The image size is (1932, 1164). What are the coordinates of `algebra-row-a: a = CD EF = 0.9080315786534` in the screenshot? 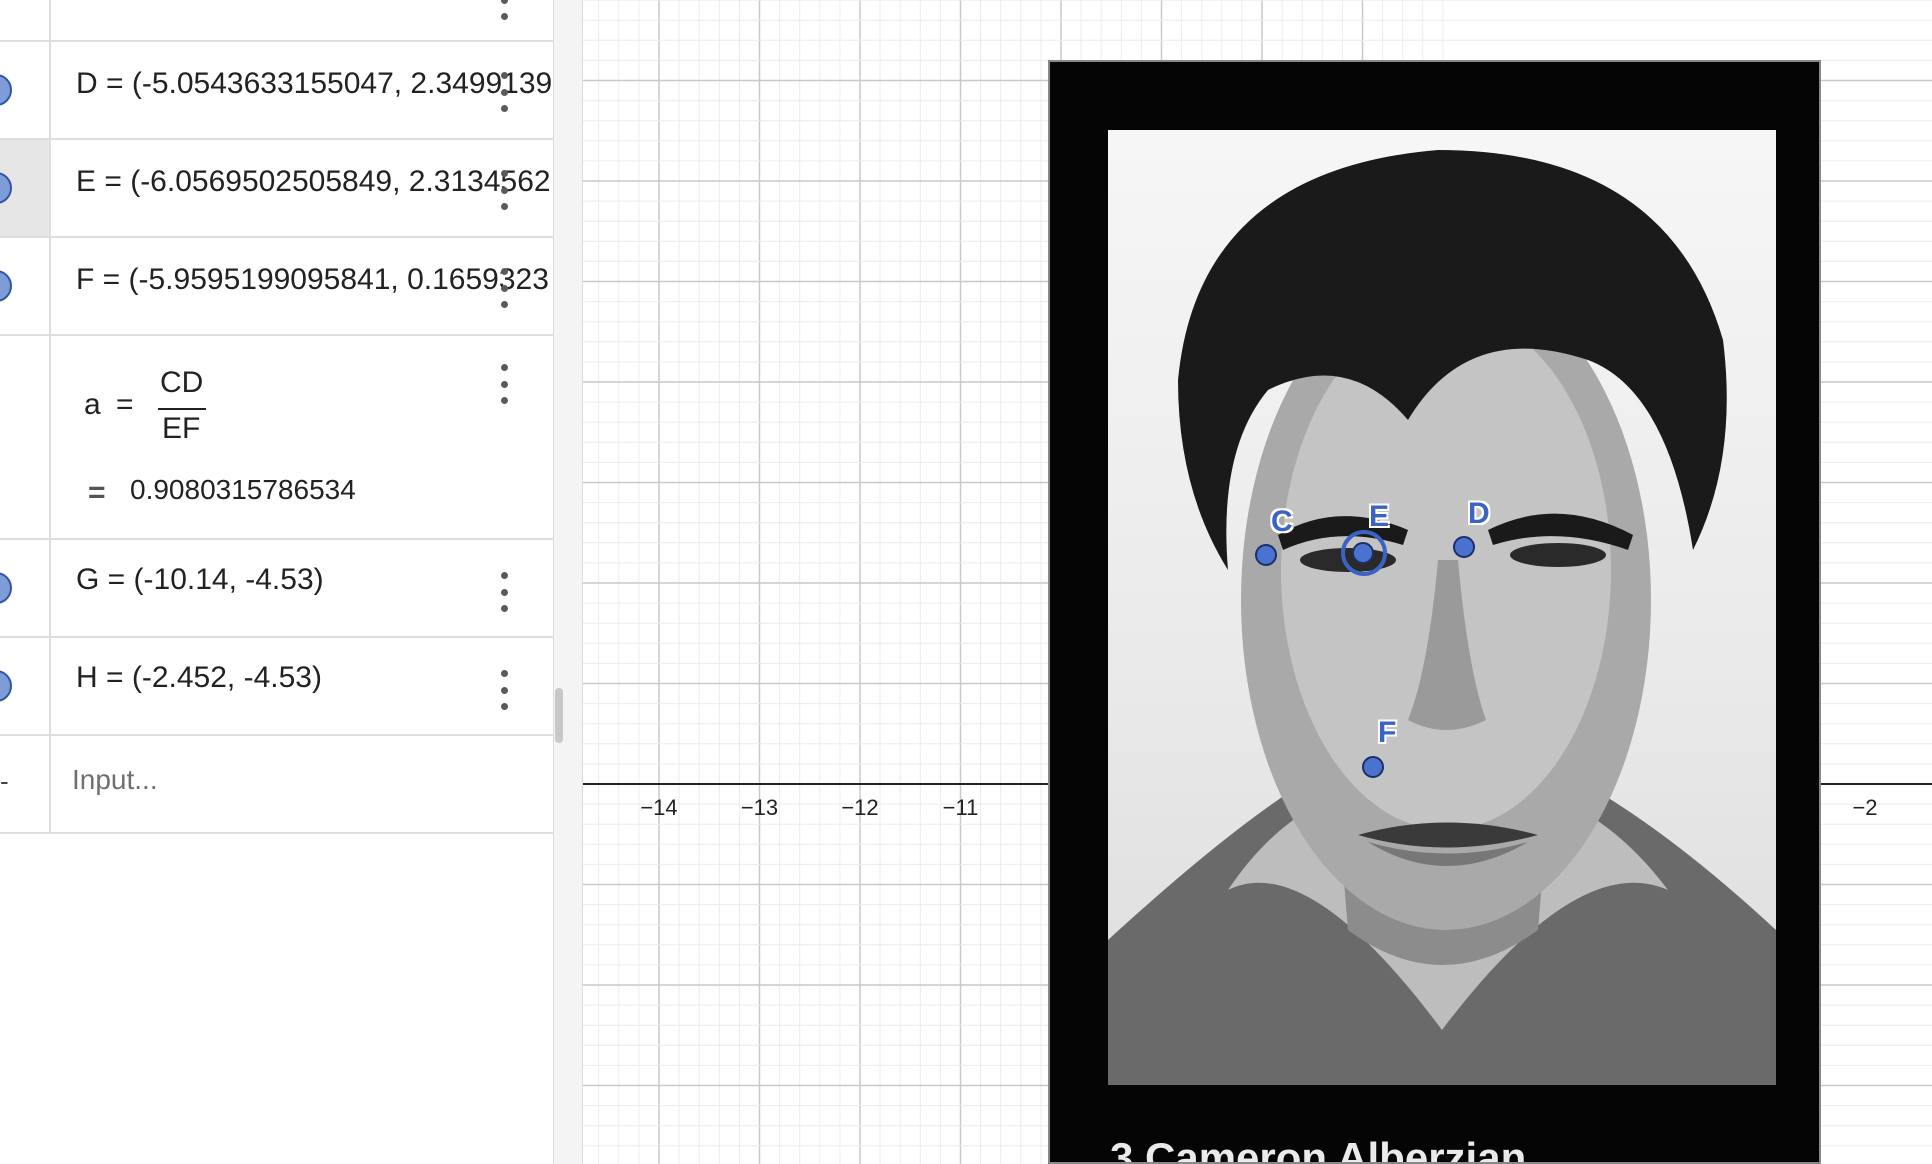 It's located at (276, 438).